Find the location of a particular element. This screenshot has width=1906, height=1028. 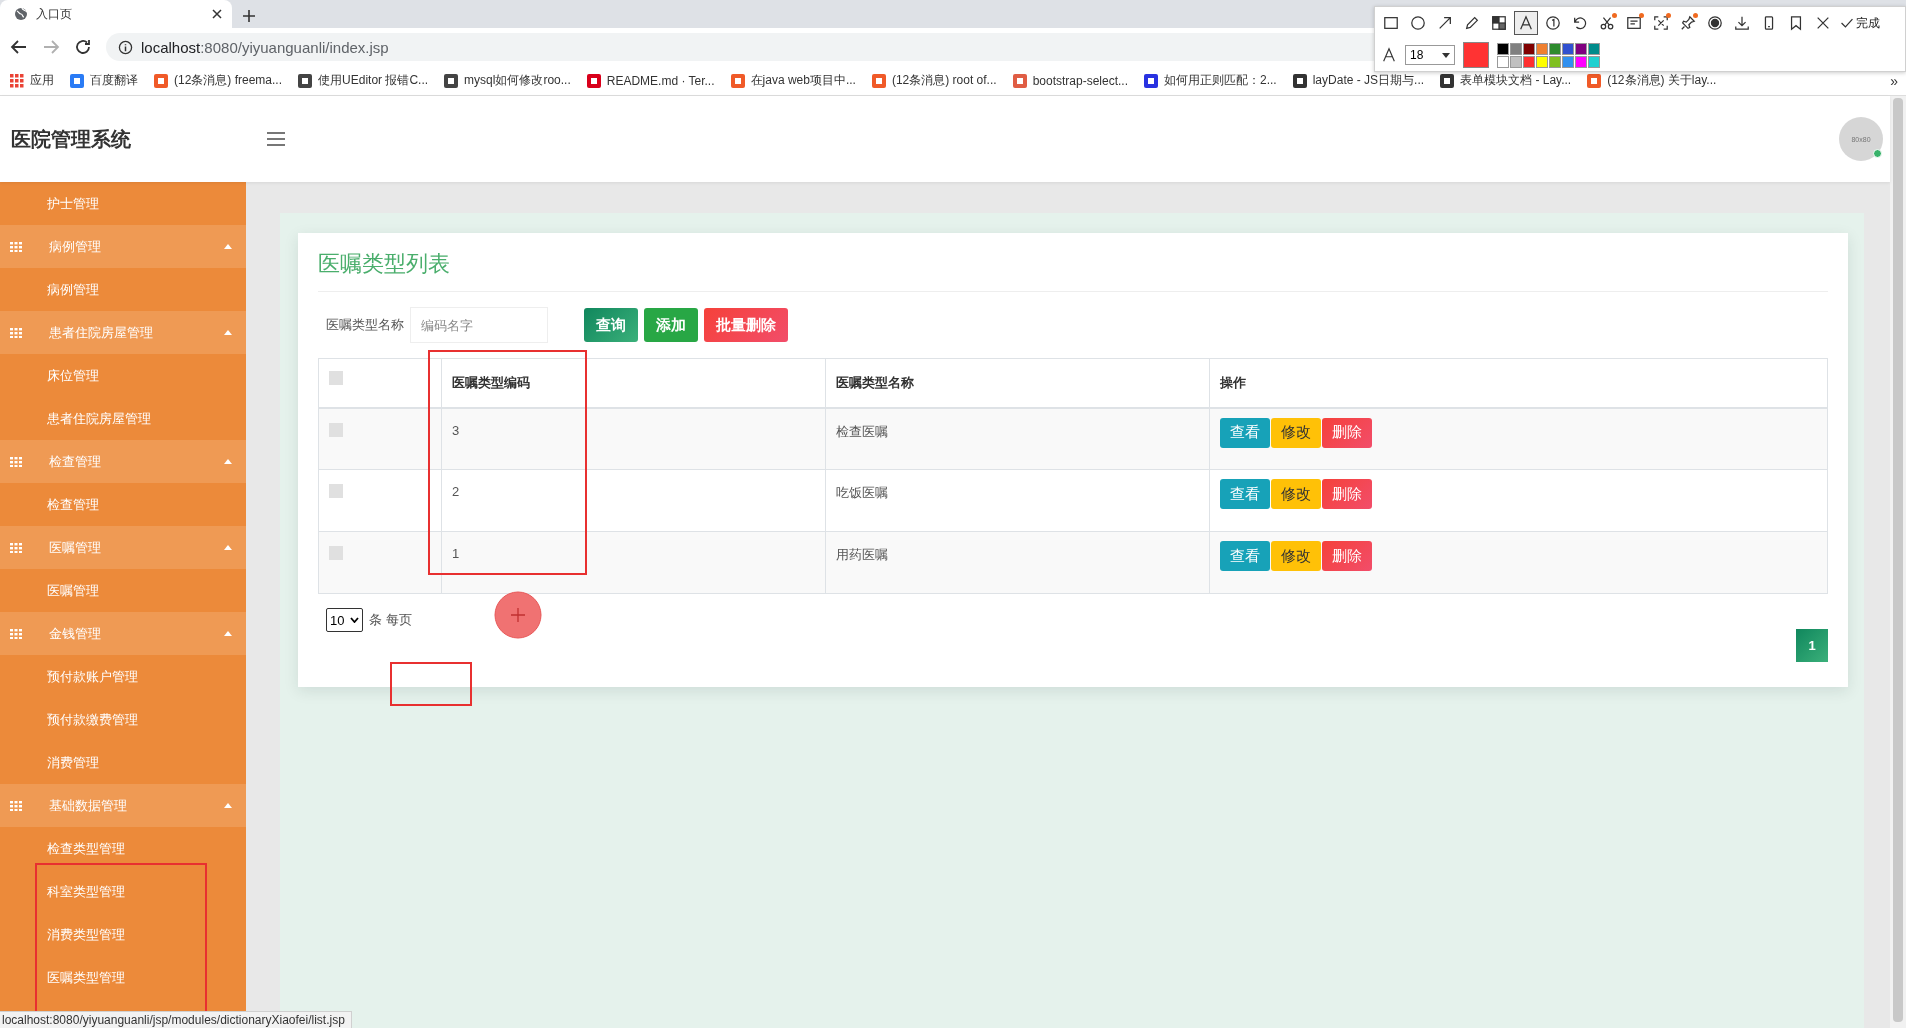

add-button: 添加 is located at coordinates (671, 325).